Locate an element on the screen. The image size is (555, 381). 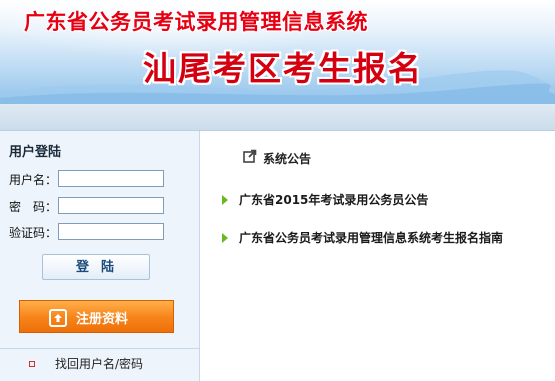
password-label: 密 码： is located at coordinates (33, 207).